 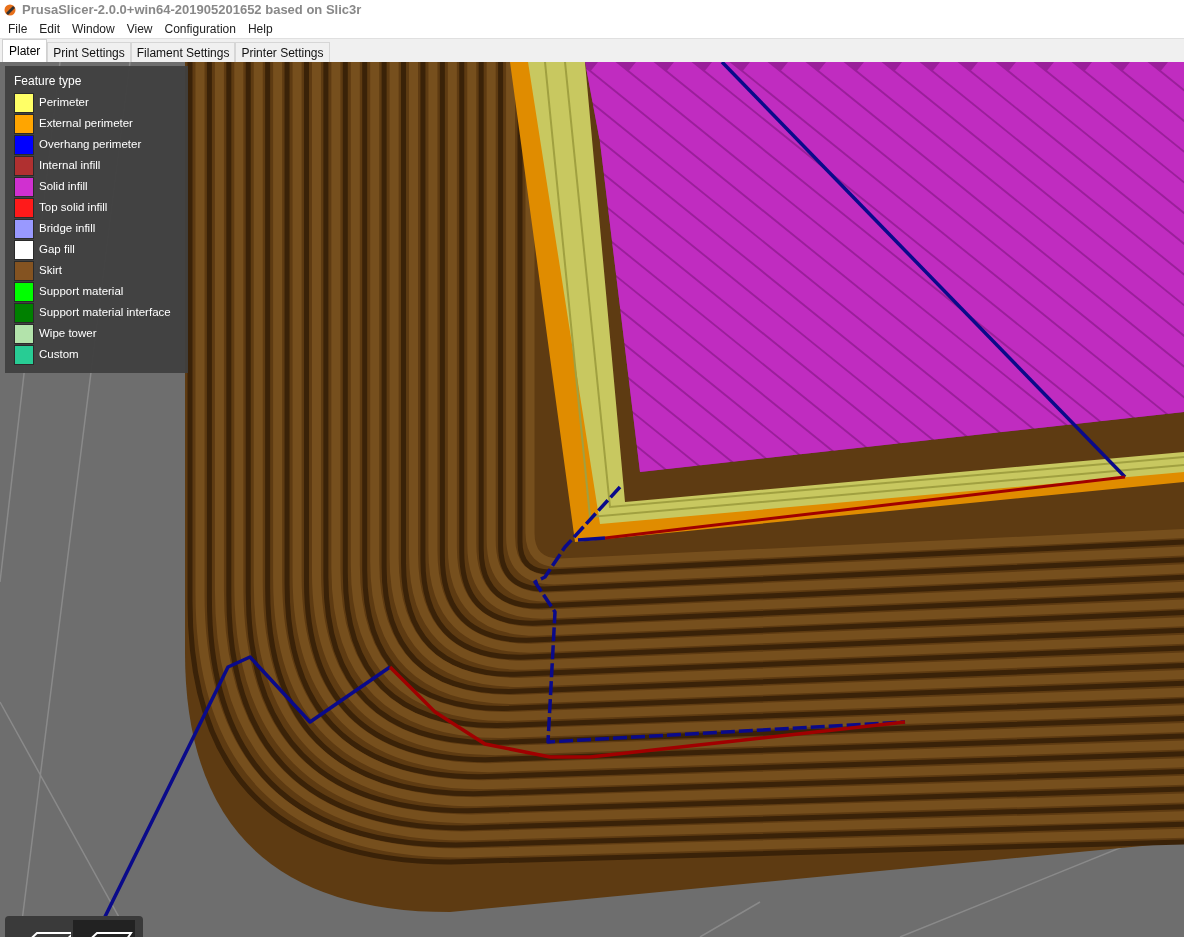 I want to click on legend-title: Feature type, so click(x=48, y=81).